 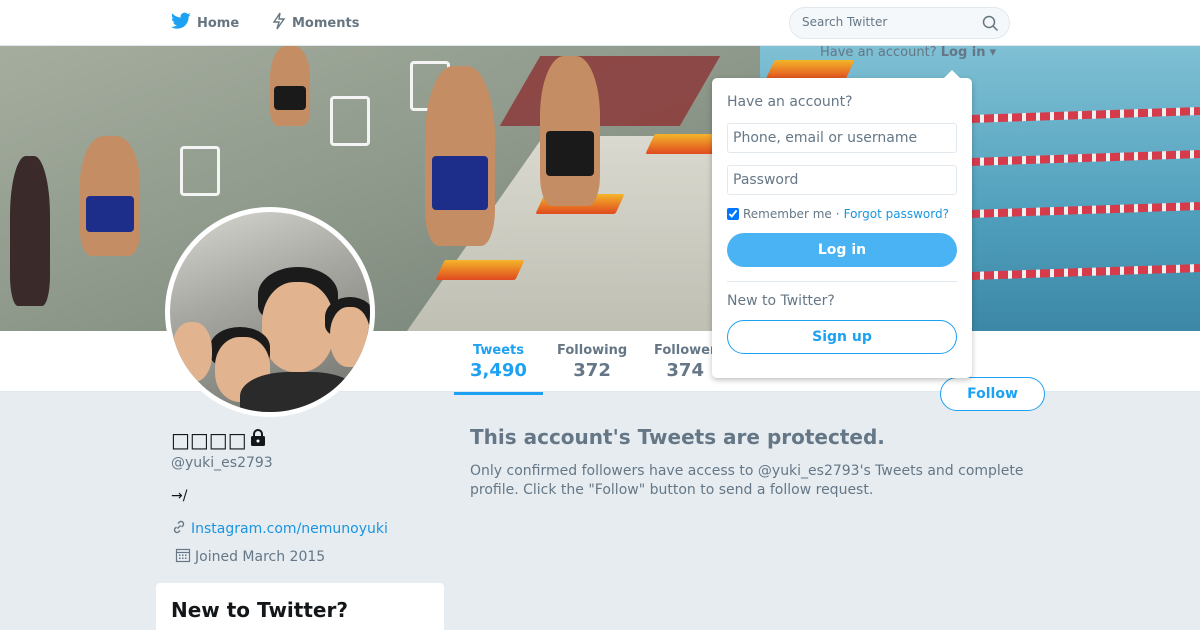 What do you see at coordinates (181, 23) in the screenshot?
I see `twitter-bird-icon` at bounding box center [181, 23].